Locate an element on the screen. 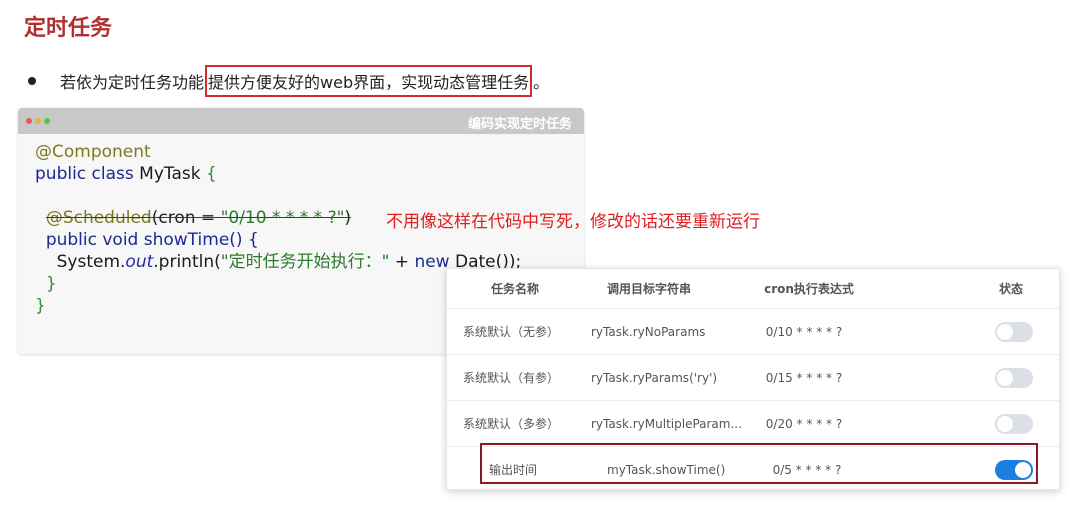 This screenshot has height=506, width=1070. code-window-titlebar: 编码实现定时任务 is located at coordinates (301, 121).